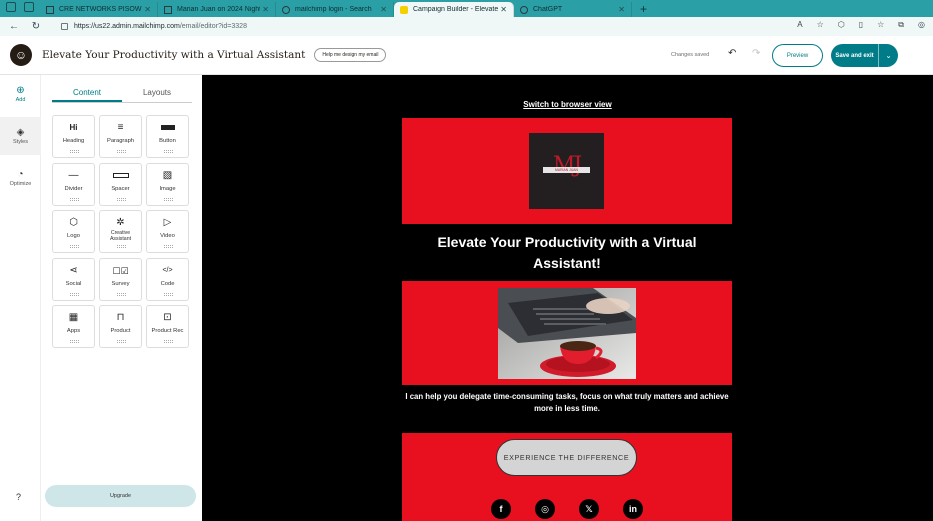  I want to click on new-tab-button: +, so click(643, 9).